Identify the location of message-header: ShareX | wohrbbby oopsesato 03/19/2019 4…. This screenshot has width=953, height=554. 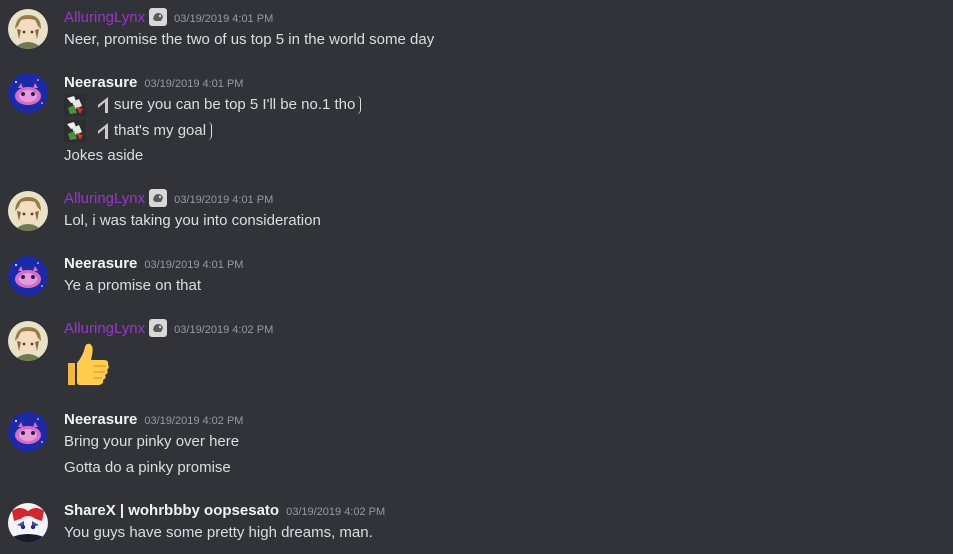
(224, 511).